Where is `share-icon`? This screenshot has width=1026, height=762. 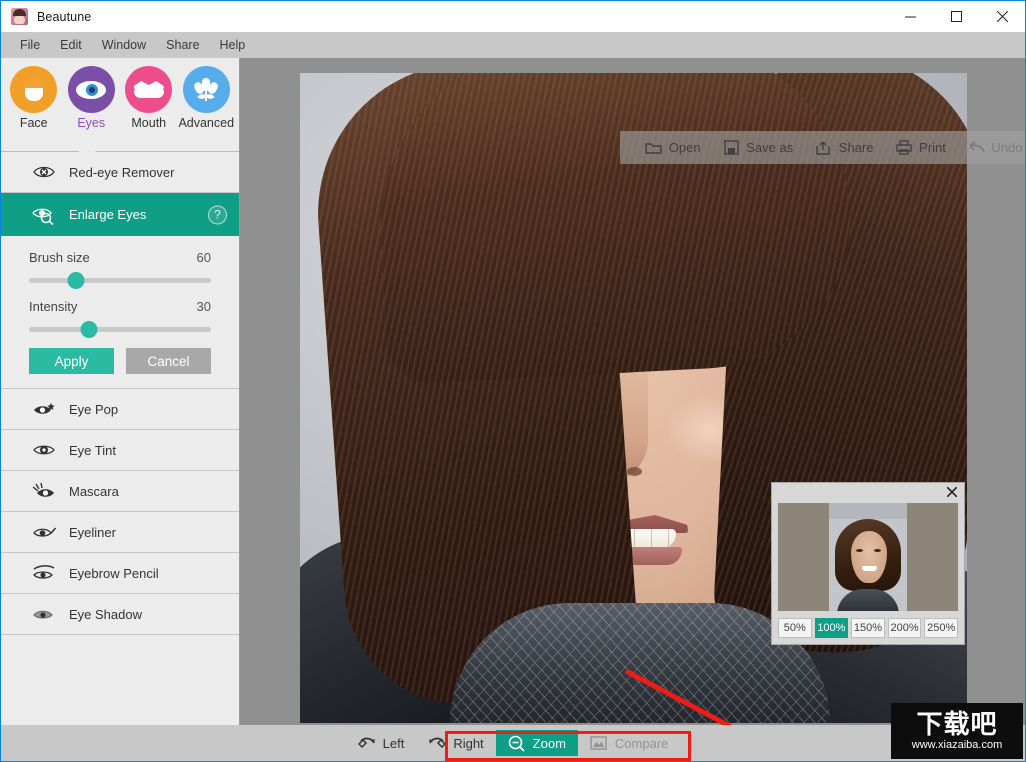 share-icon is located at coordinates (824, 148).